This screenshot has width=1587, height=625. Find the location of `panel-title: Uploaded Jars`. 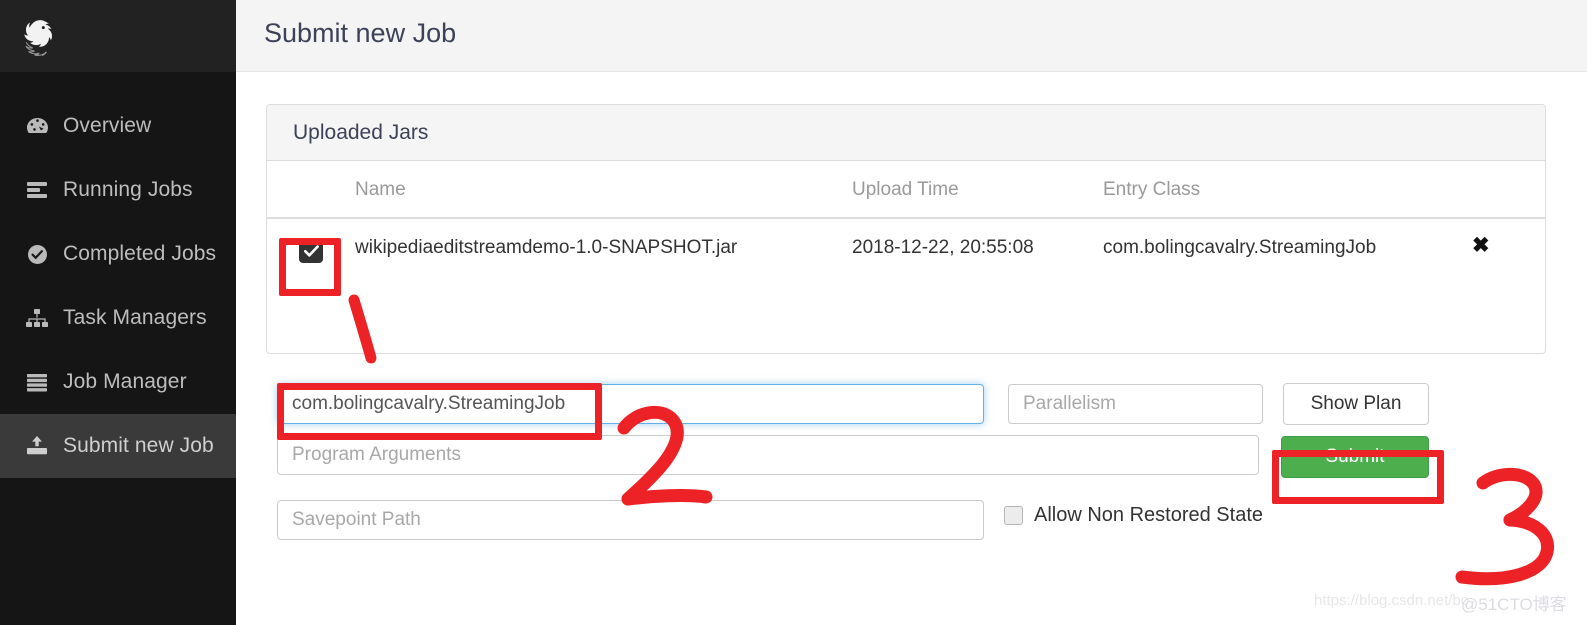

panel-title: Uploaded Jars is located at coordinates (361, 132).